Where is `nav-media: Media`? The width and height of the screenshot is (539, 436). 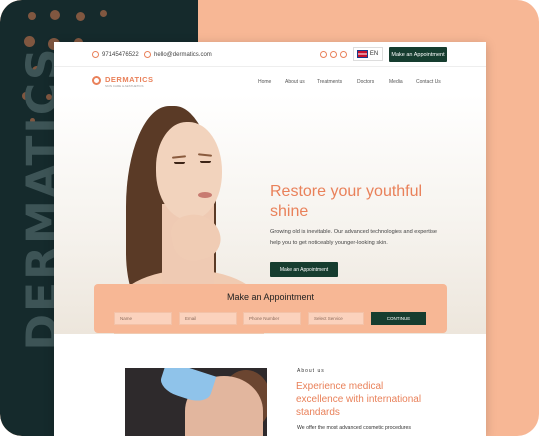
nav-media: Media is located at coordinates (396, 82).